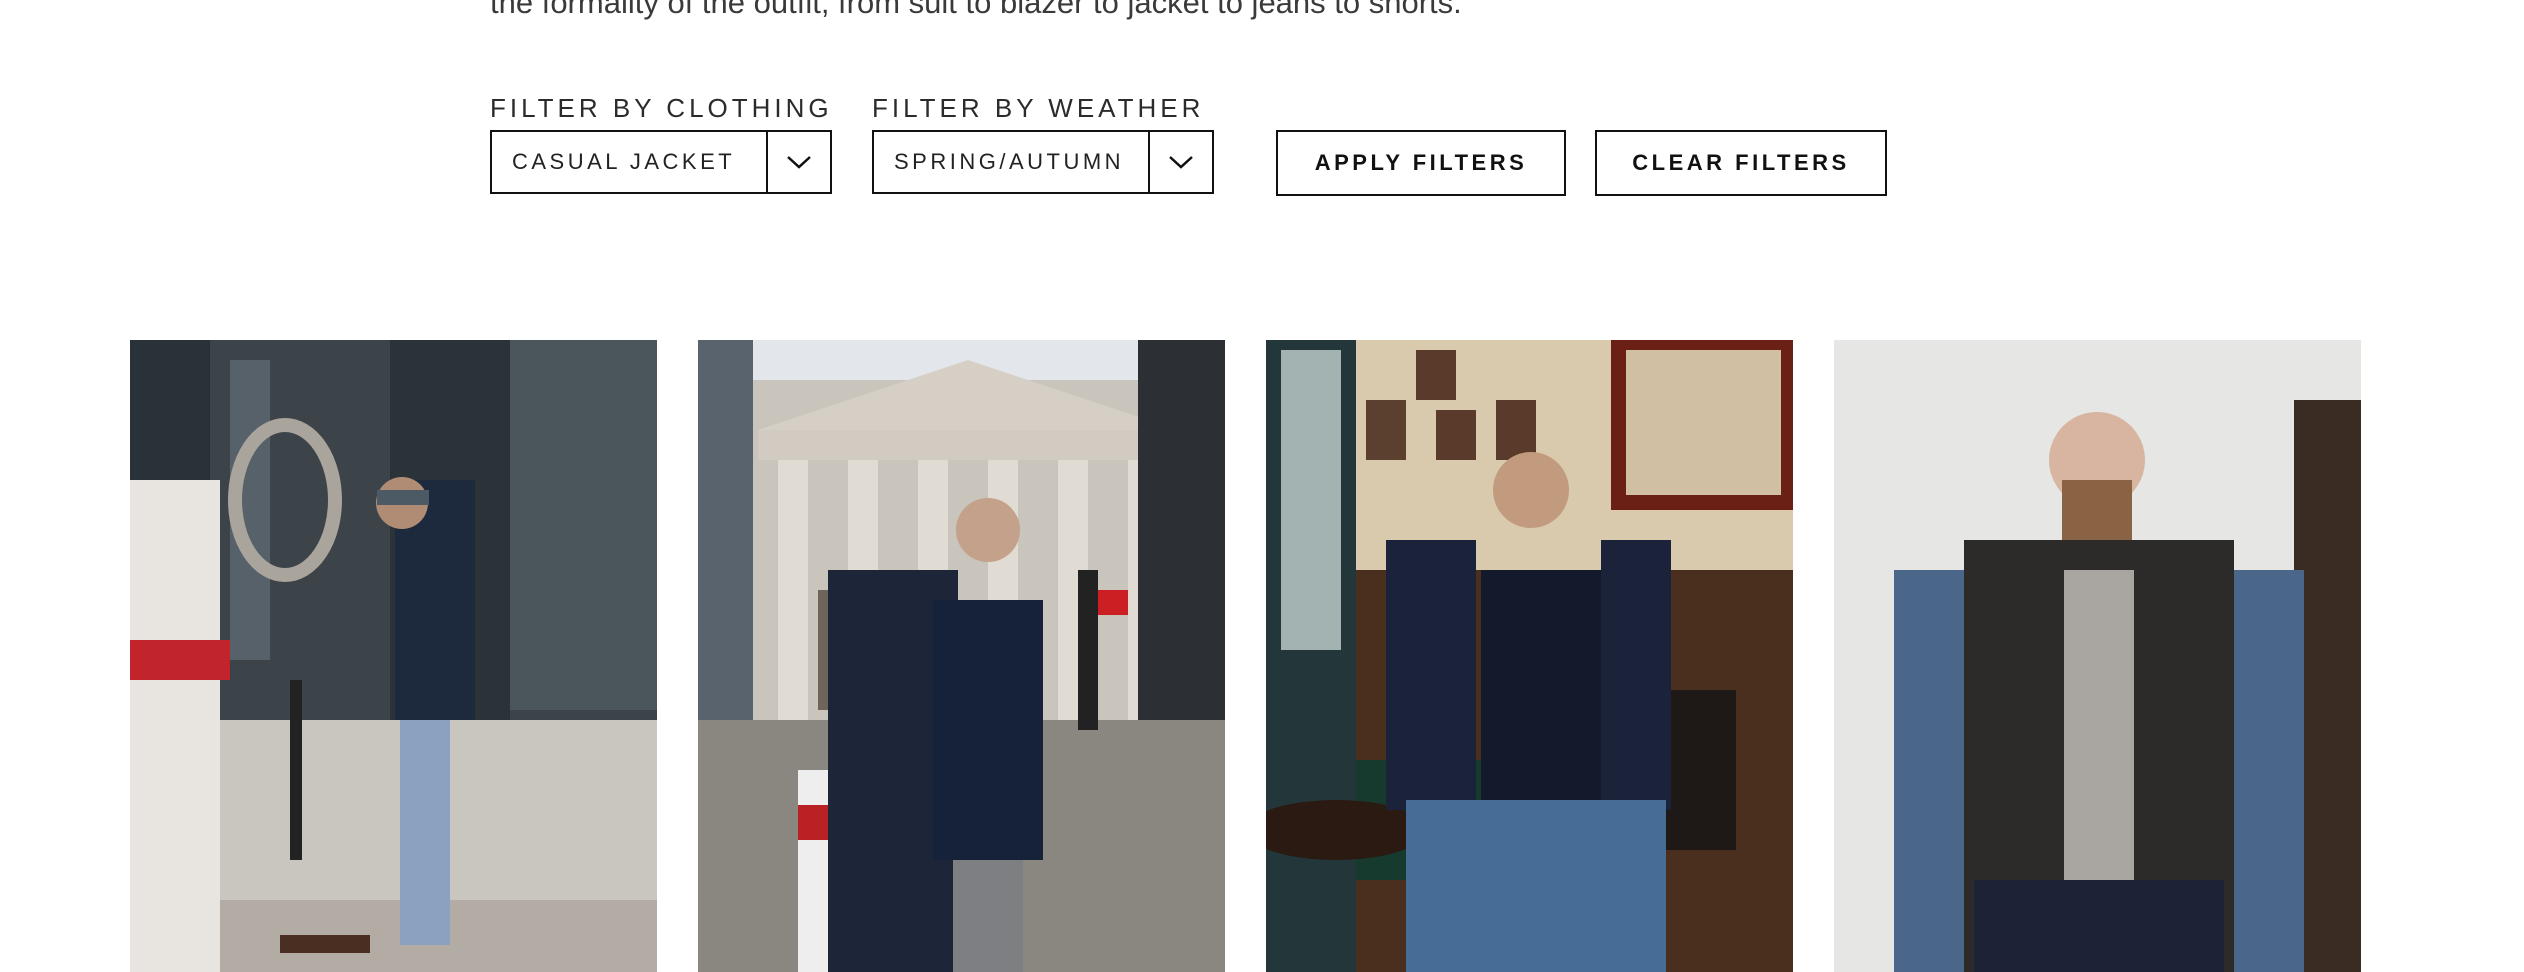 This screenshot has width=2524, height=972. Describe the element at coordinates (624, 161) in the screenshot. I see `clothing-select-value: CASUAL JACKET` at that location.